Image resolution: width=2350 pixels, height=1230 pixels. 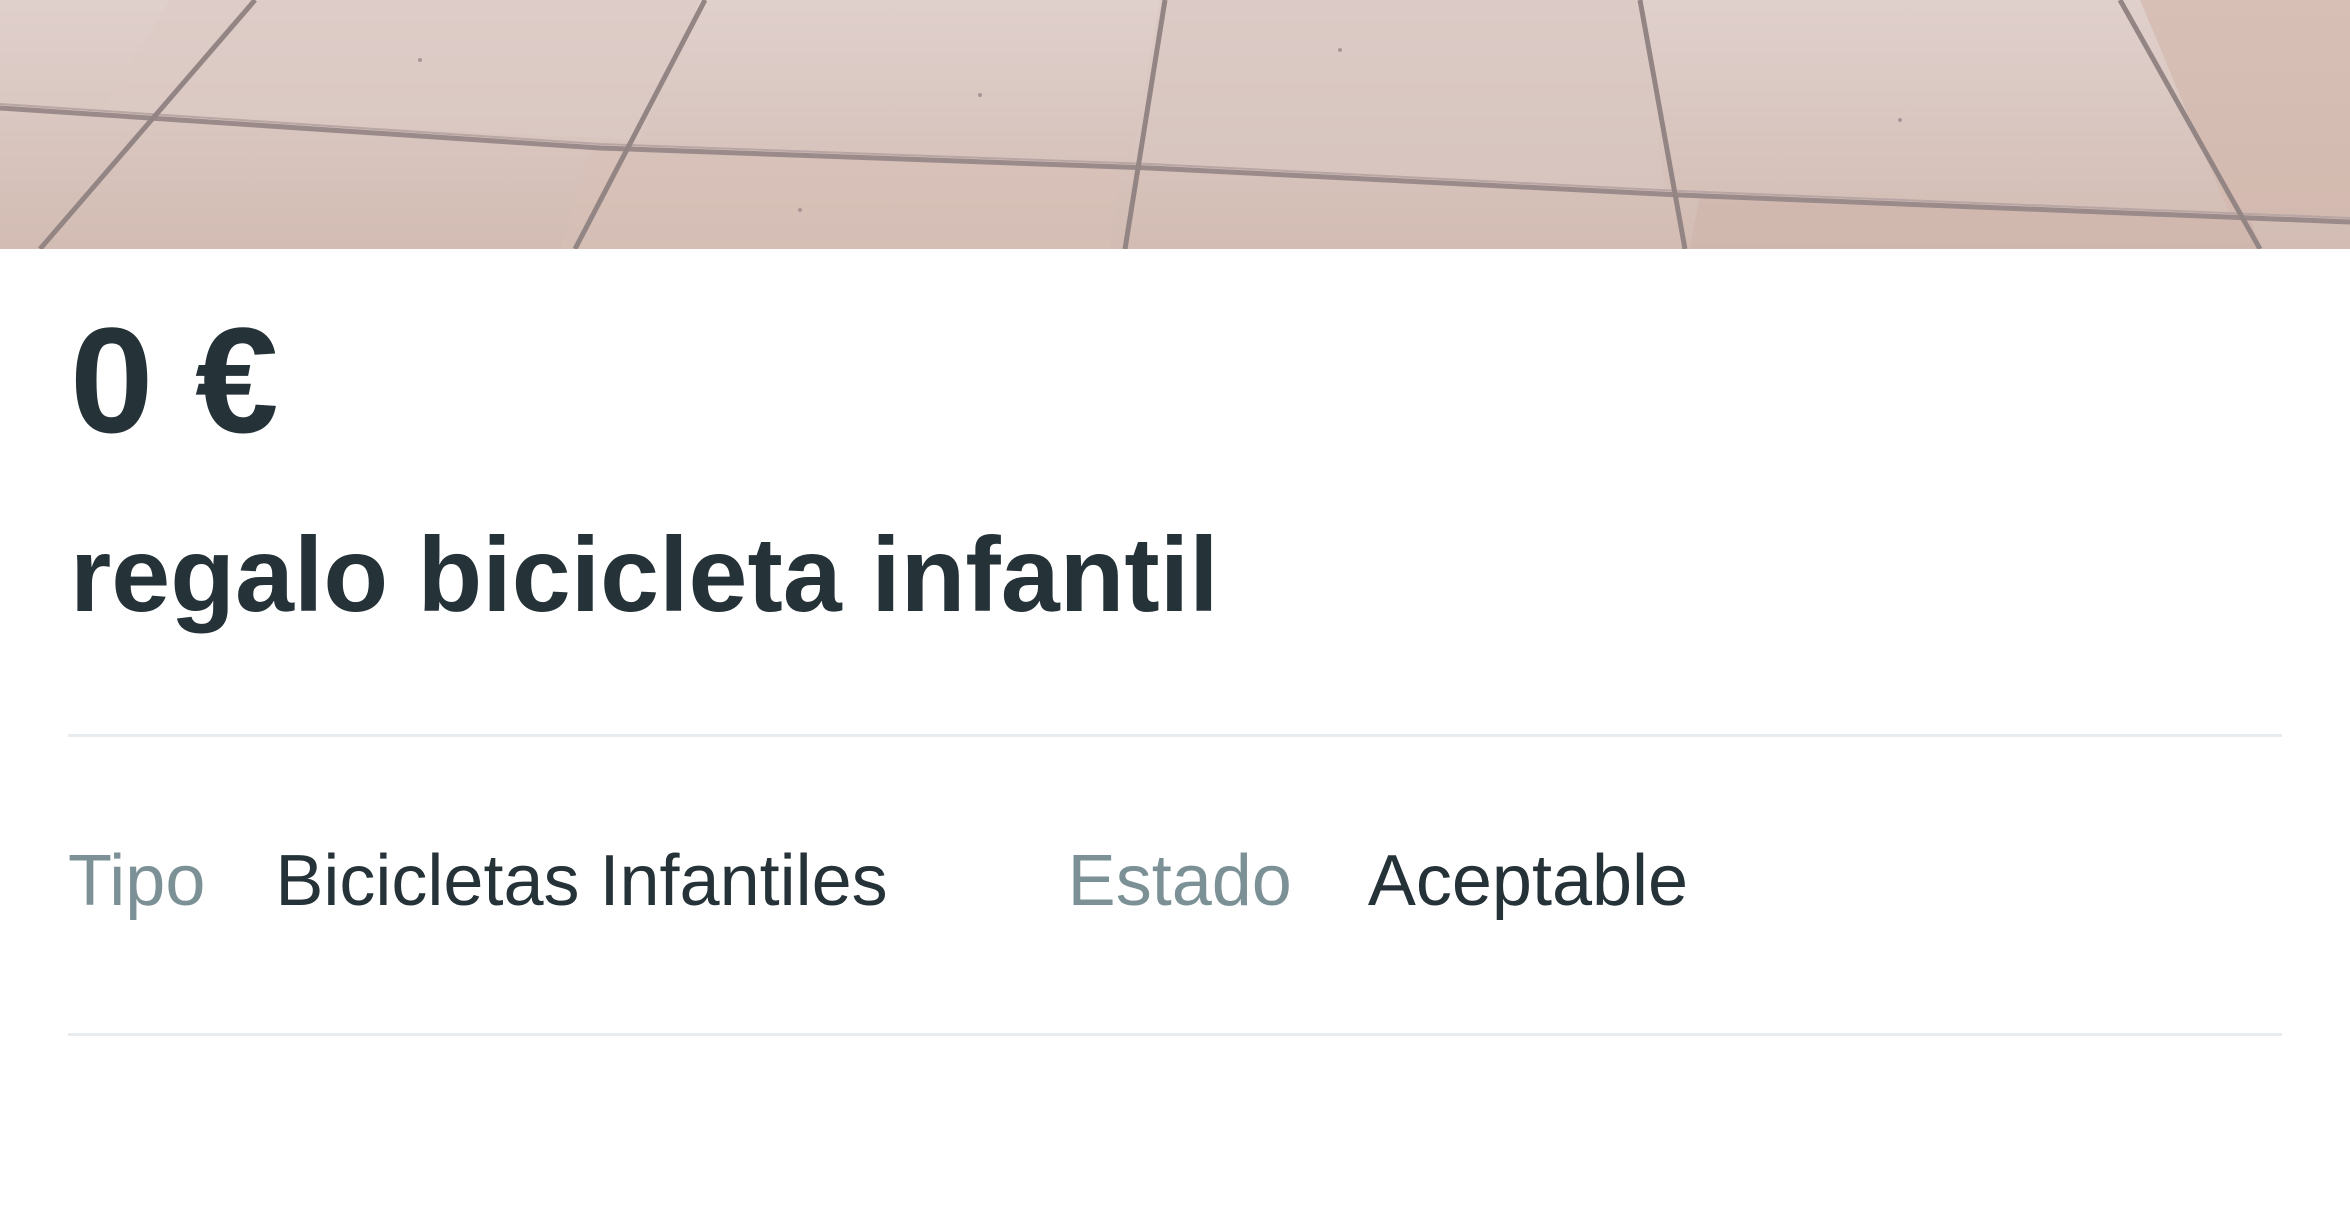 What do you see at coordinates (1179, 881) in the screenshot?
I see `condition-label: Estado` at bounding box center [1179, 881].